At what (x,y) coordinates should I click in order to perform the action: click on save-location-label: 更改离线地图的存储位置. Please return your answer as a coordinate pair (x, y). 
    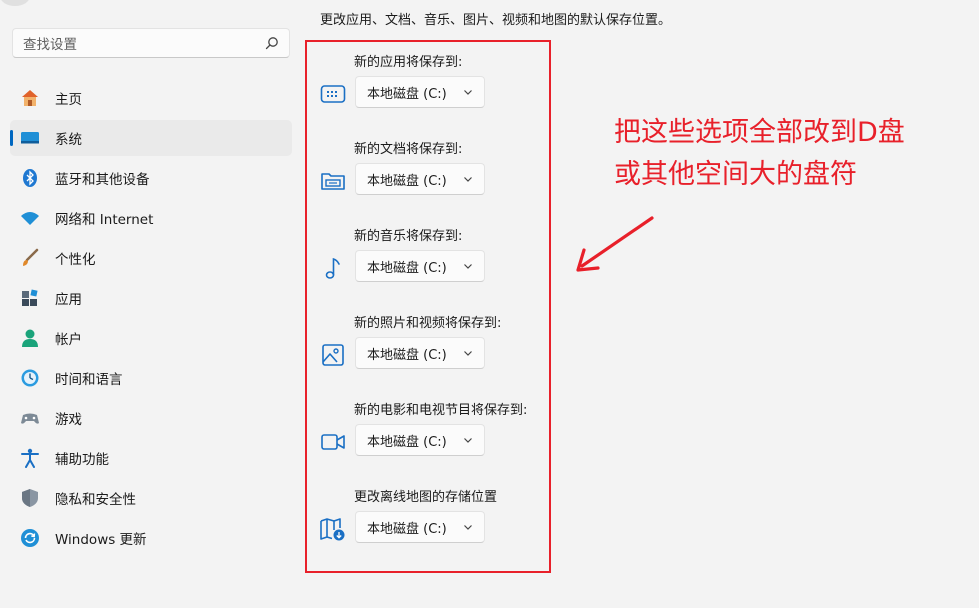
    Looking at the image, I should click on (426, 497).